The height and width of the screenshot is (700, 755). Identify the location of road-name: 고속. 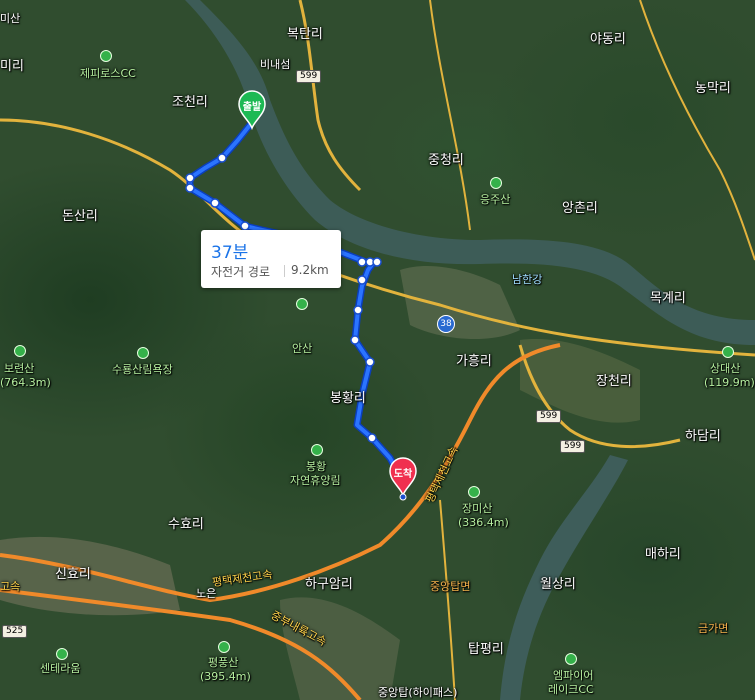
(10, 586).